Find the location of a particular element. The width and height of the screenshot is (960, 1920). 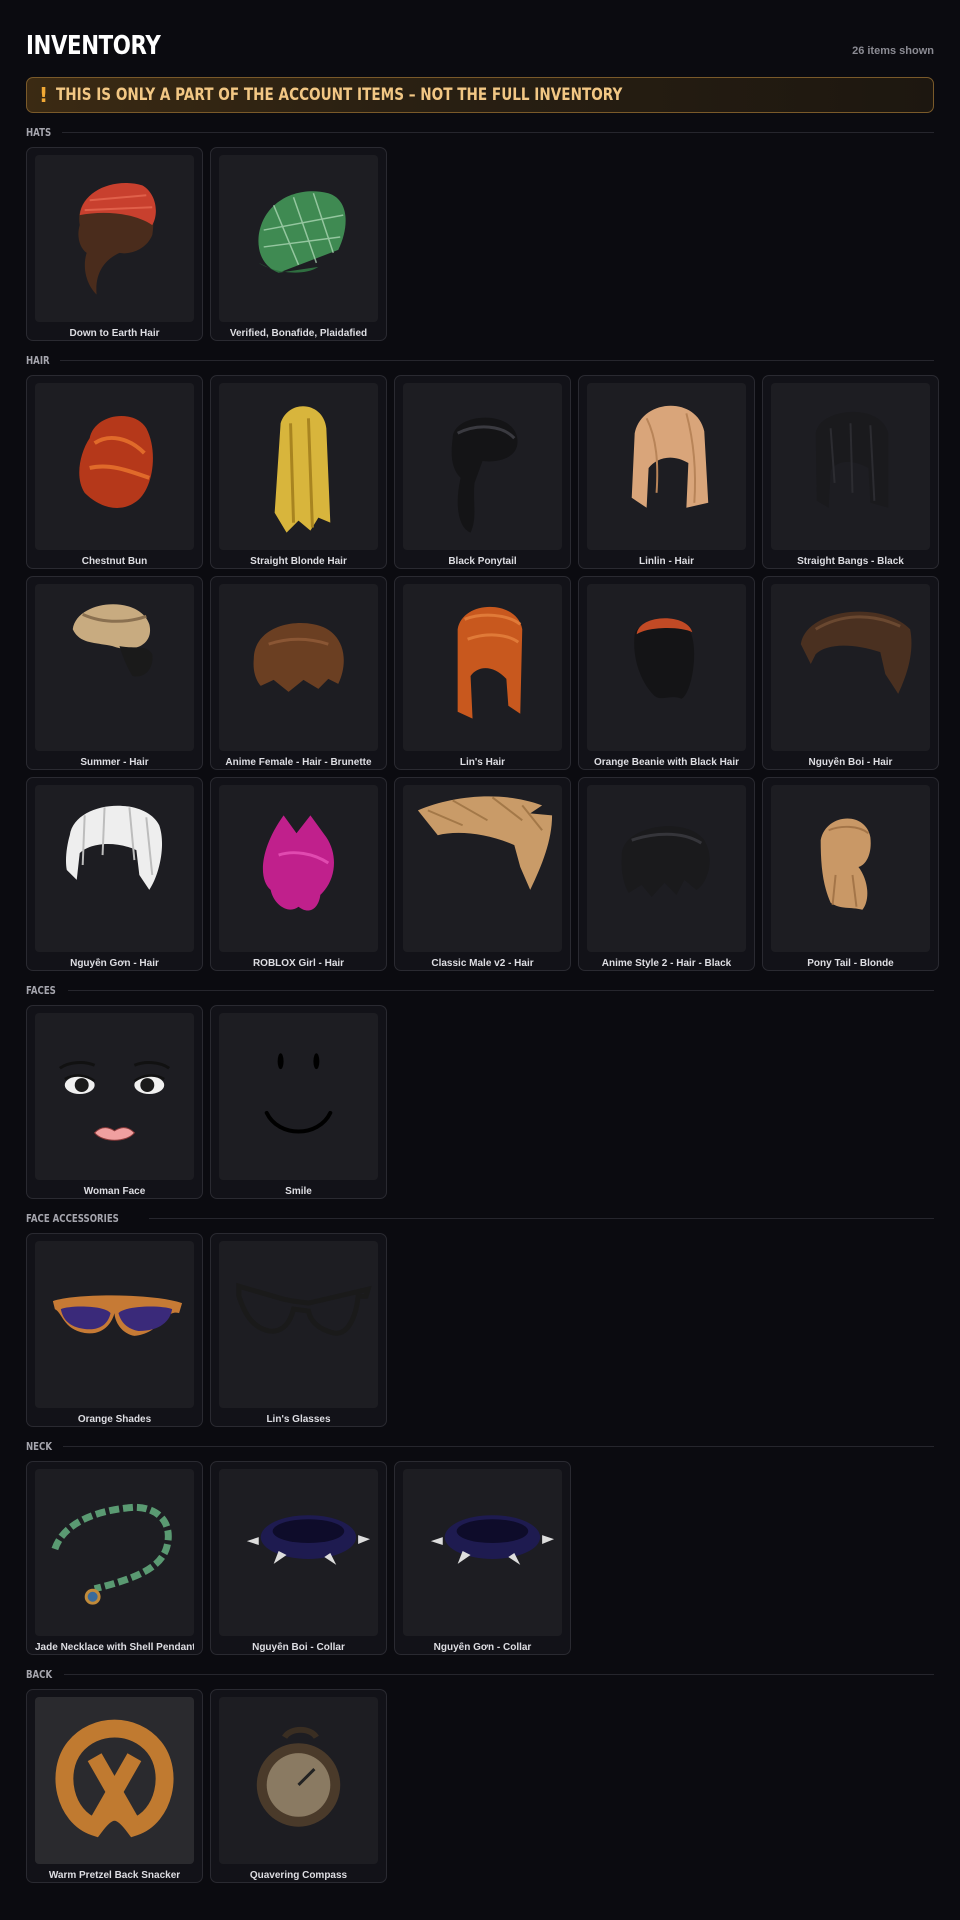

item-card: Down to Earth Hair is located at coordinates (114, 244).